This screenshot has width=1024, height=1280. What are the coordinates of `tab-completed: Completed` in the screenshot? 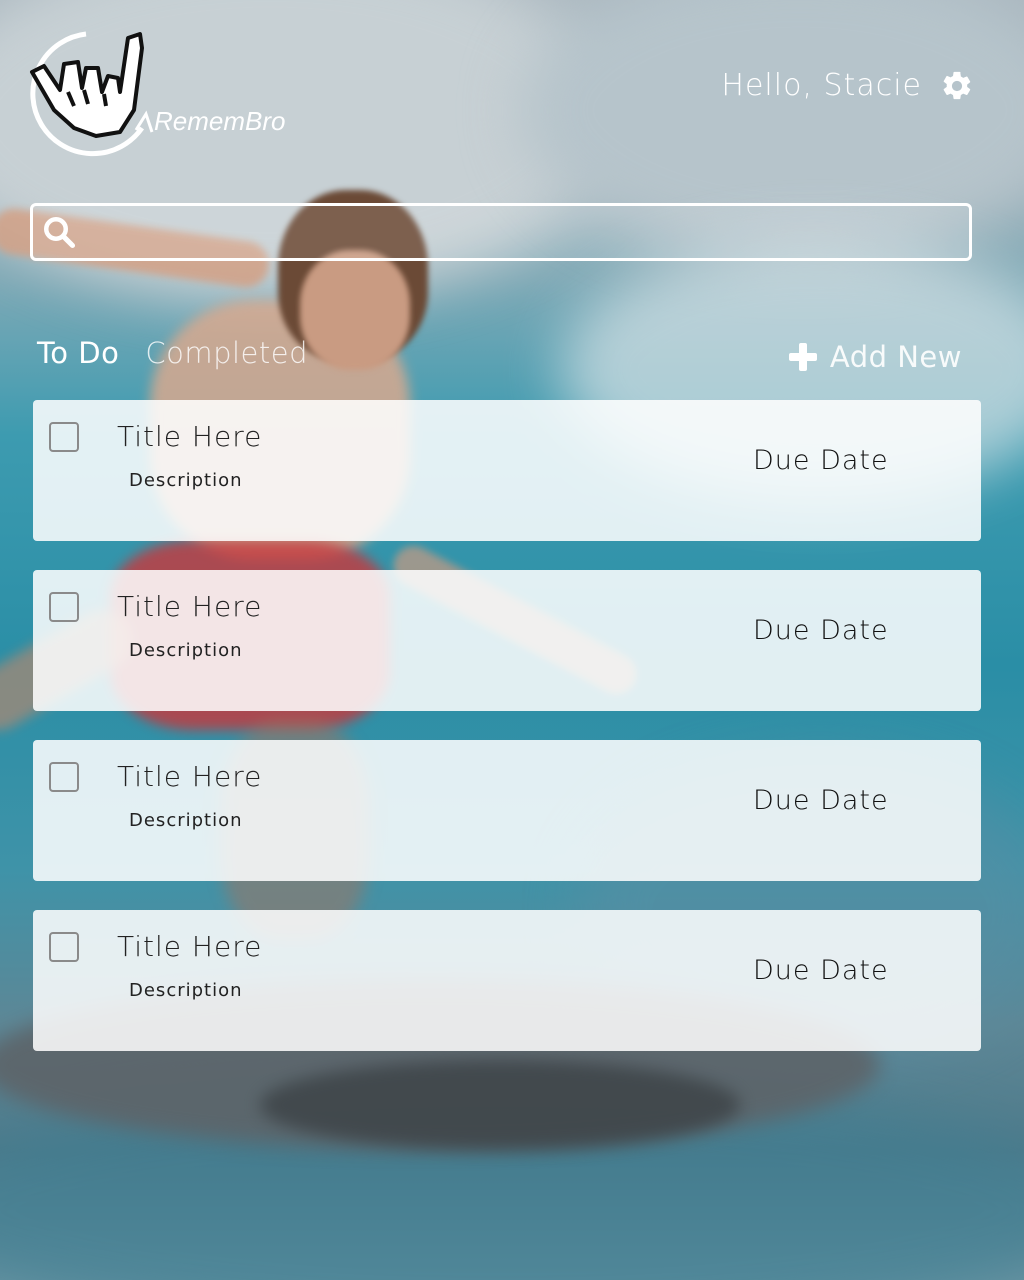 It's located at (226, 353).